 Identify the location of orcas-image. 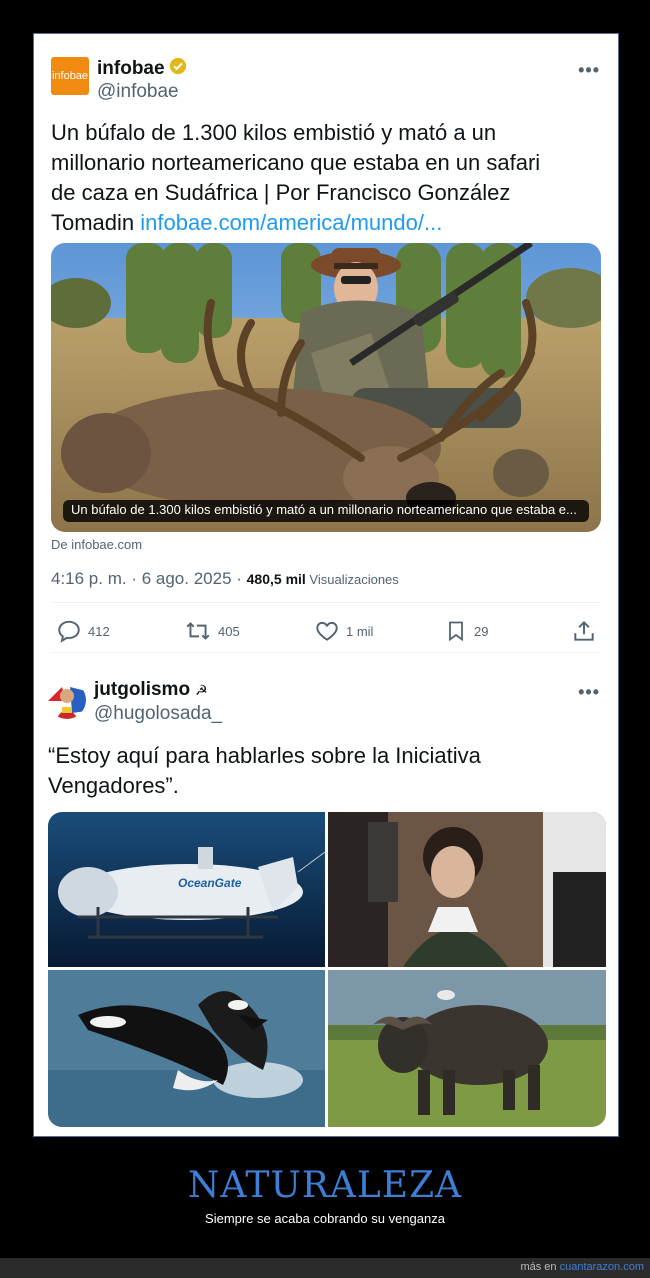
(186, 1048).